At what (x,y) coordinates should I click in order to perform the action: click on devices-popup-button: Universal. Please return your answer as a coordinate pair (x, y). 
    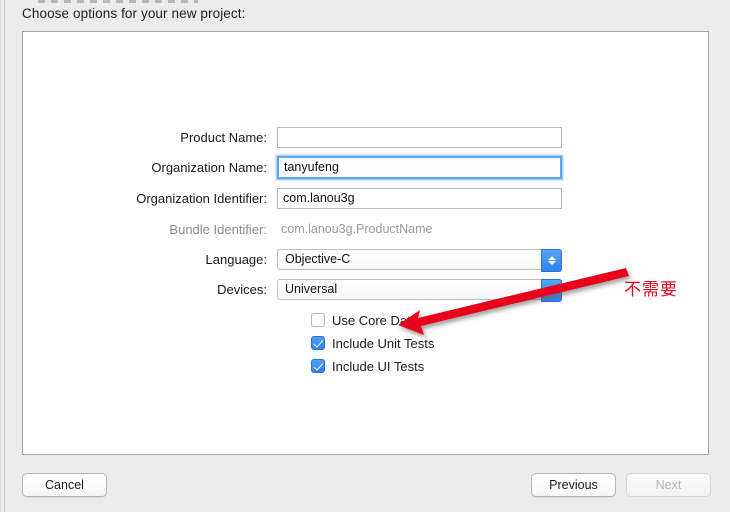
    Looking at the image, I should click on (419, 290).